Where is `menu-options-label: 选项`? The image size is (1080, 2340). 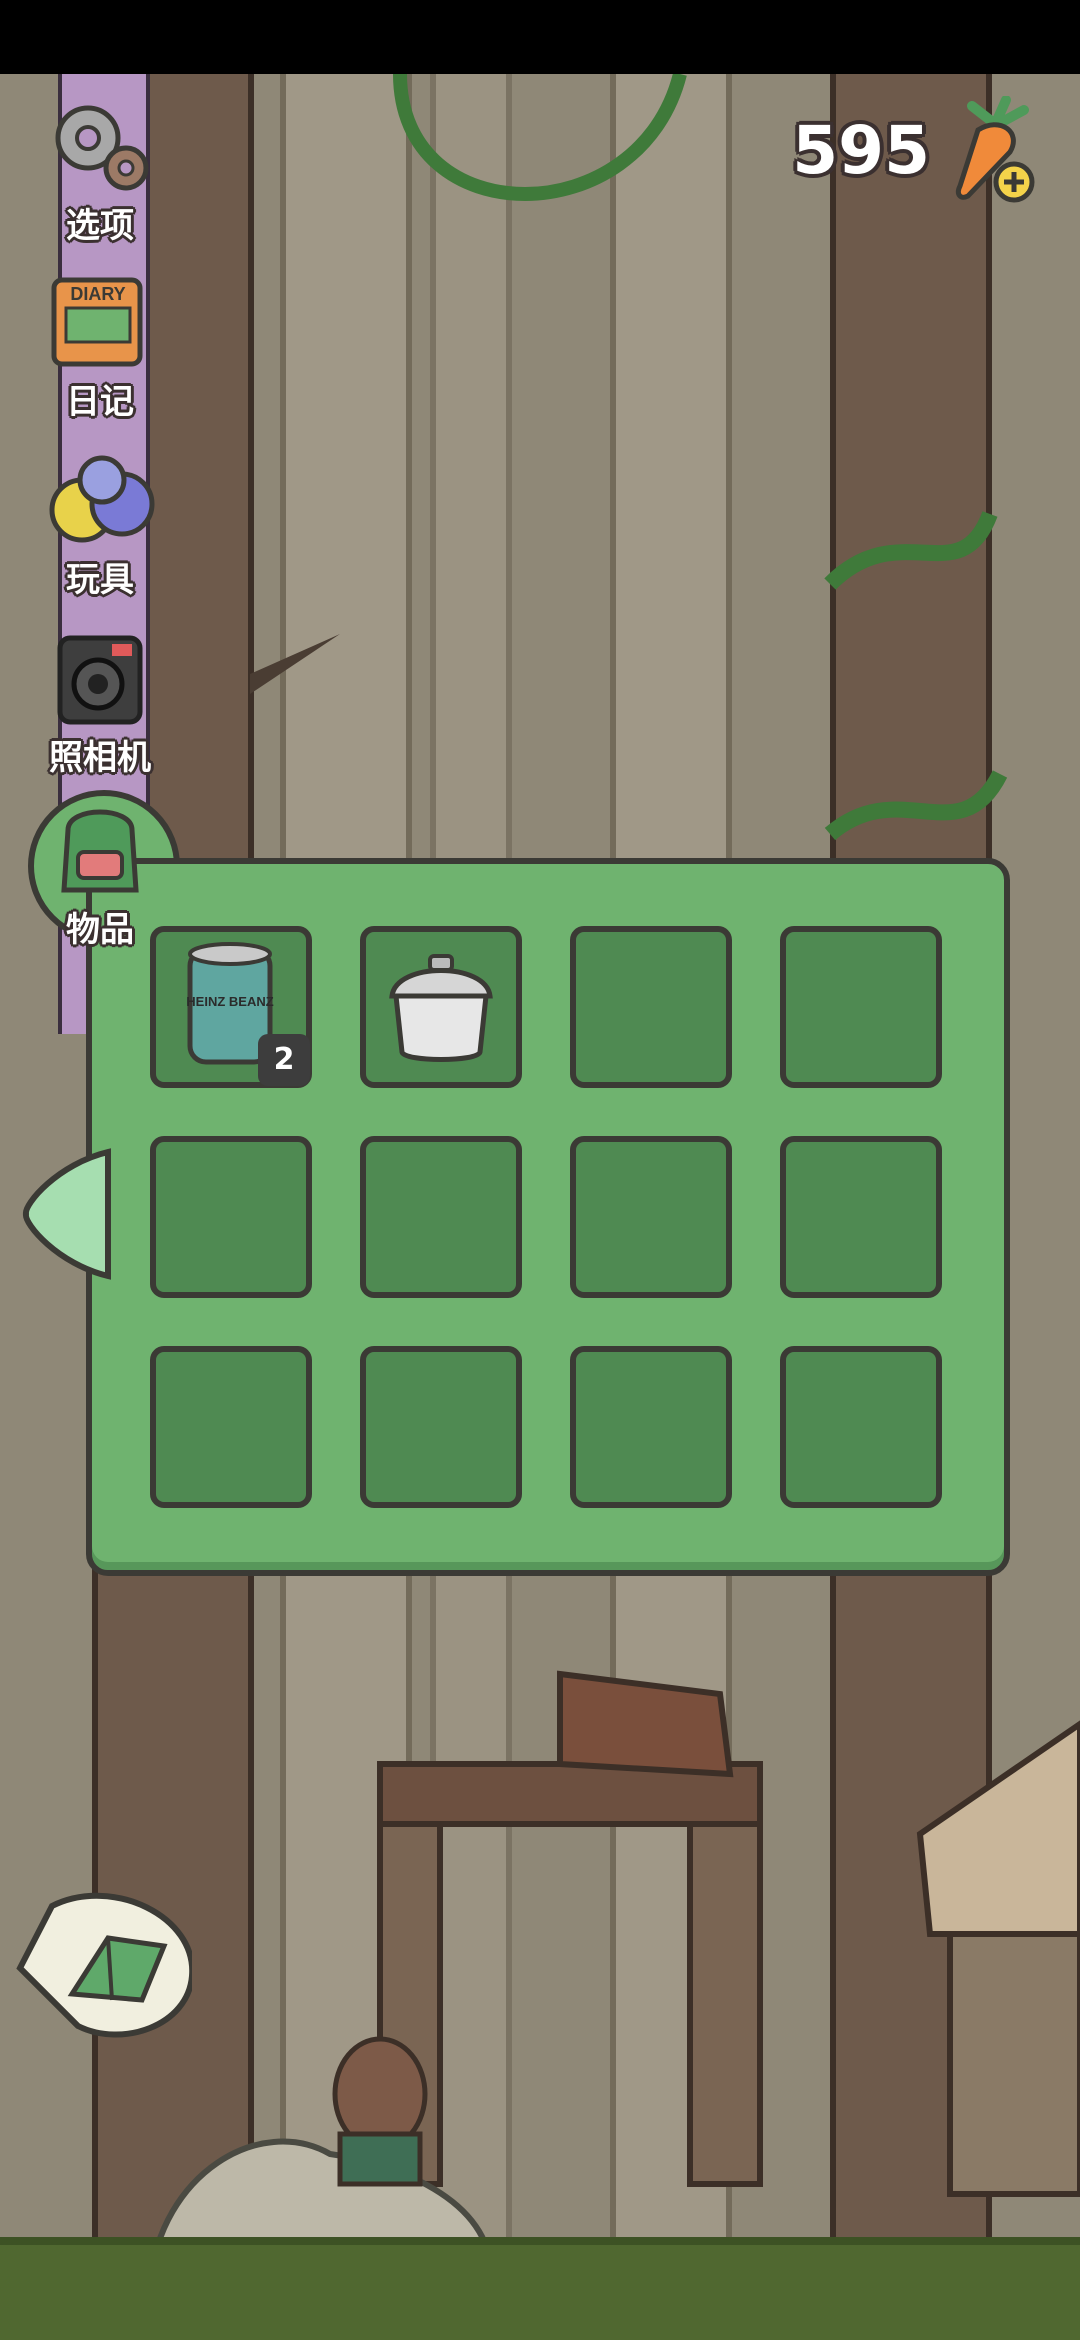
menu-options-label: 选项 is located at coordinates (100, 226).